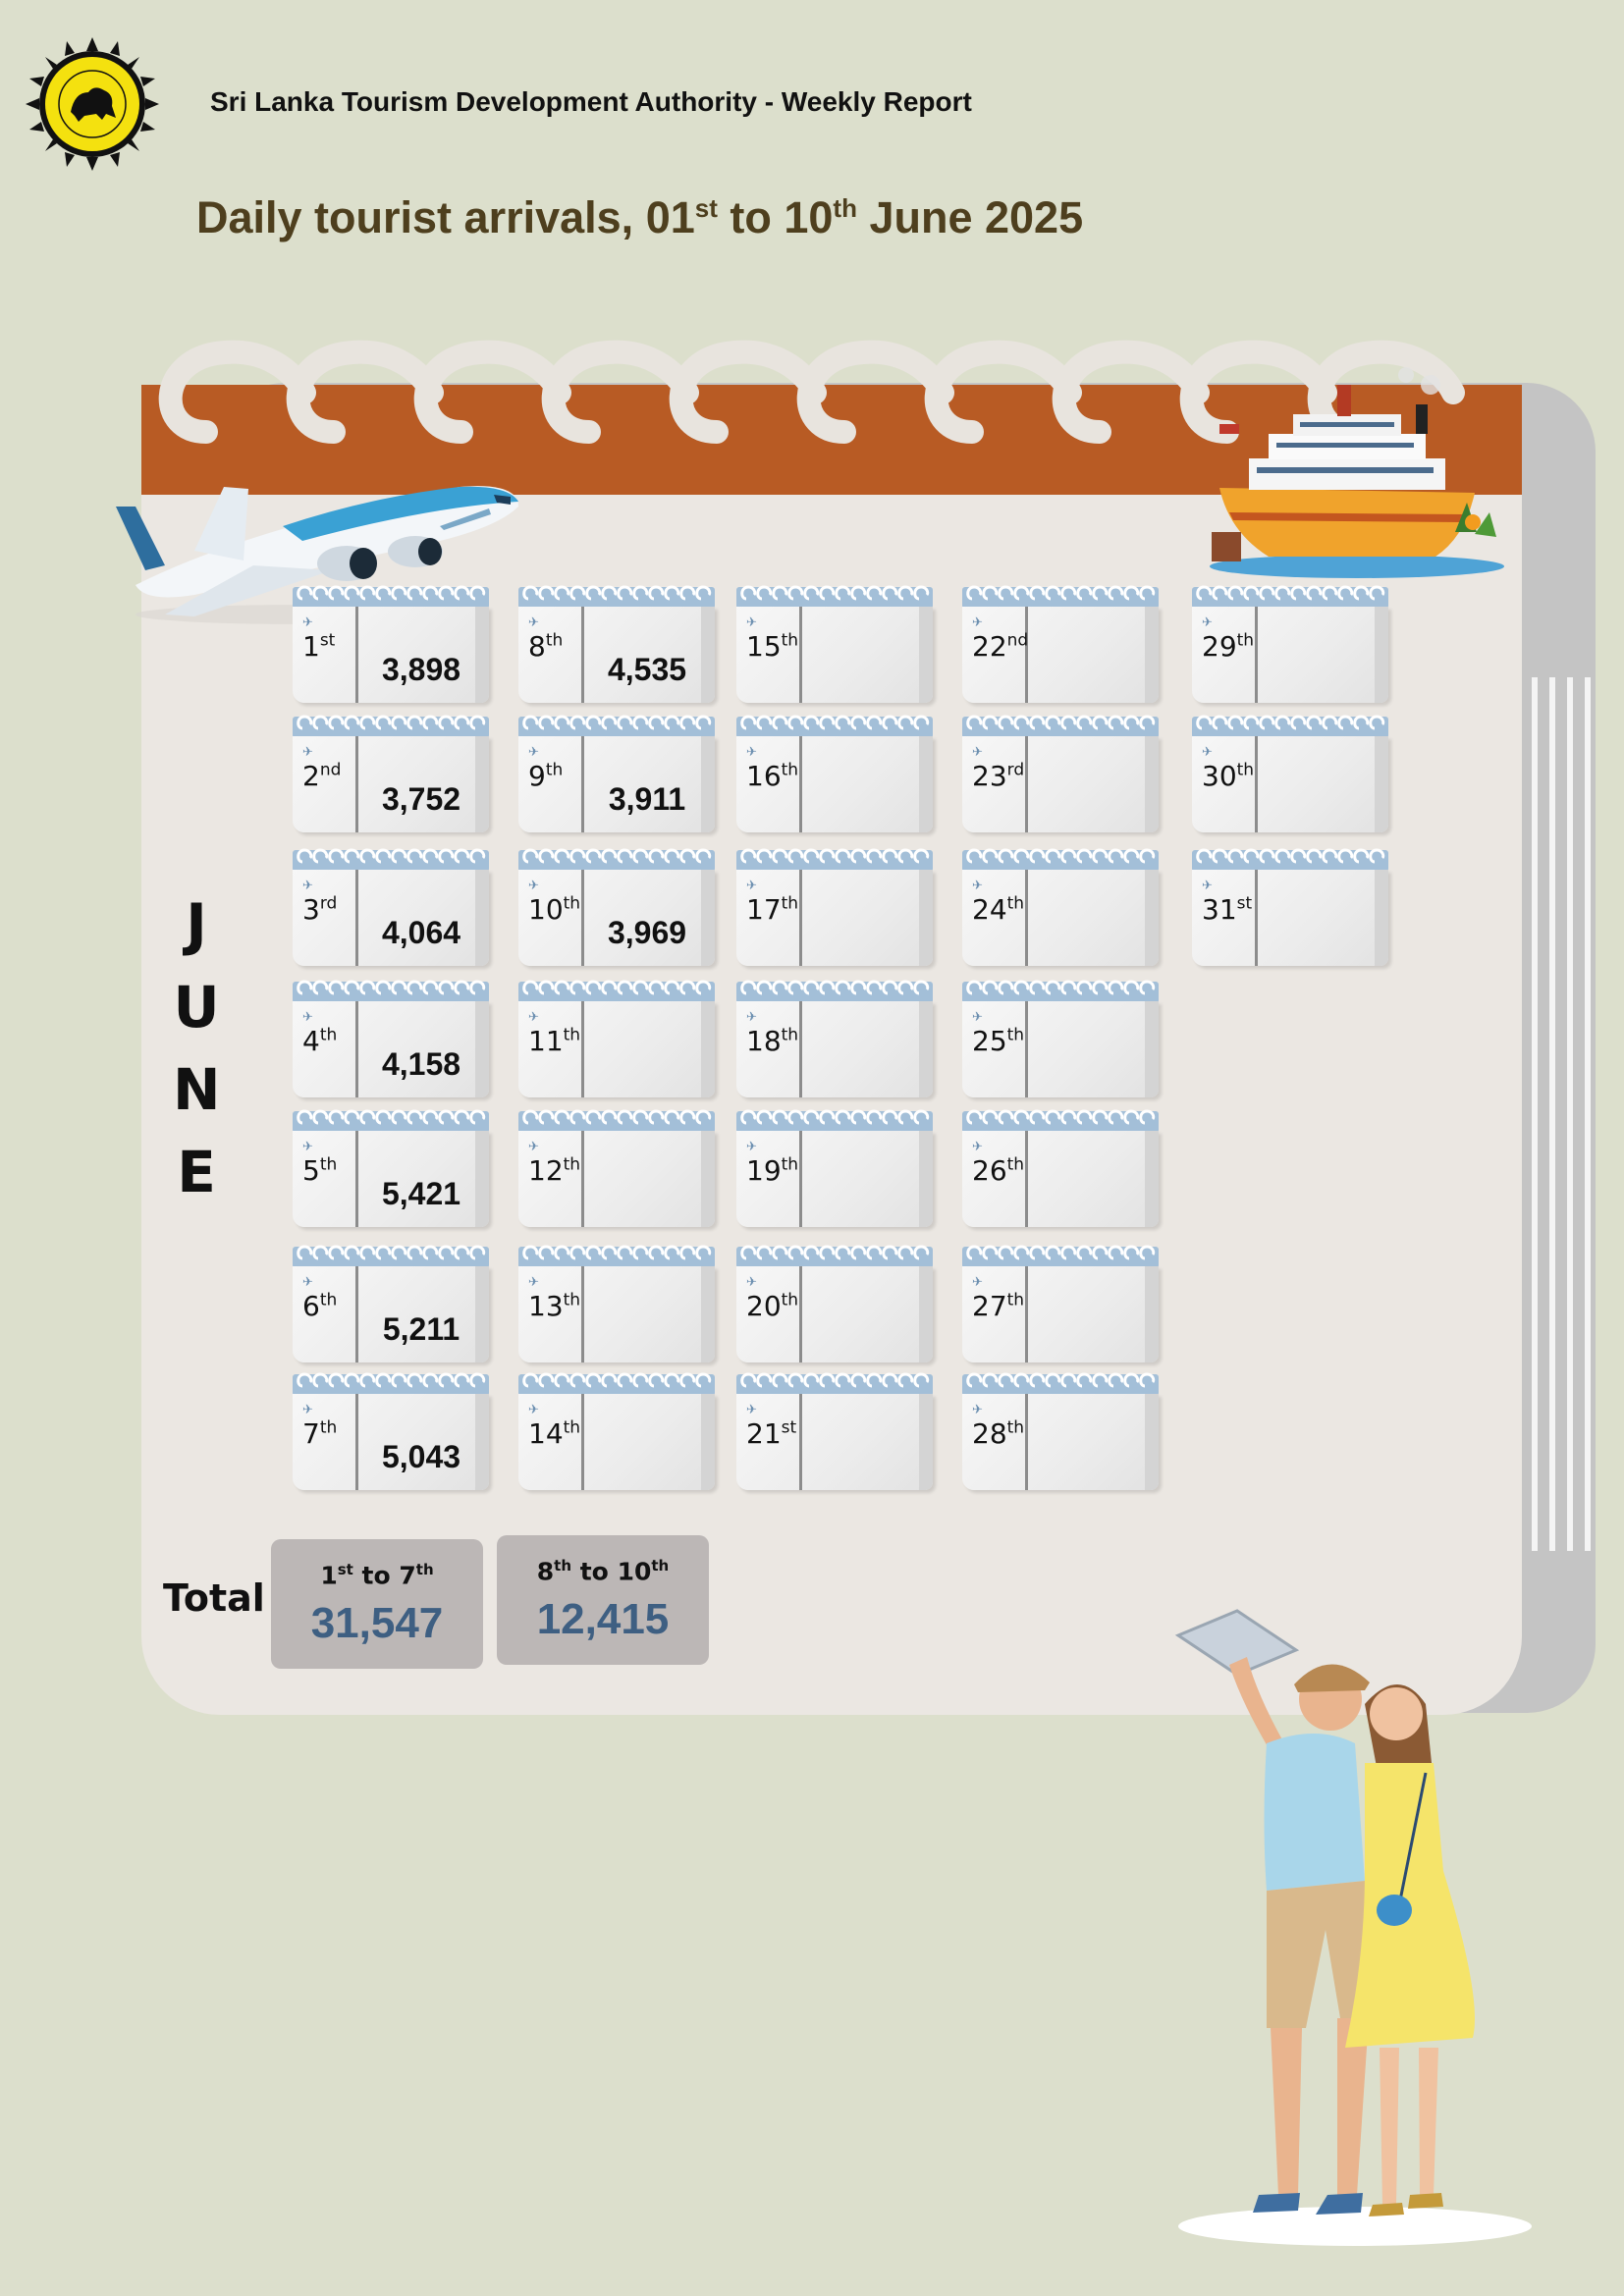 The width and height of the screenshot is (1624, 2296). Describe the element at coordinates (1357, 472) in the screenshot. I see `cruise-ship-icon` at that location.